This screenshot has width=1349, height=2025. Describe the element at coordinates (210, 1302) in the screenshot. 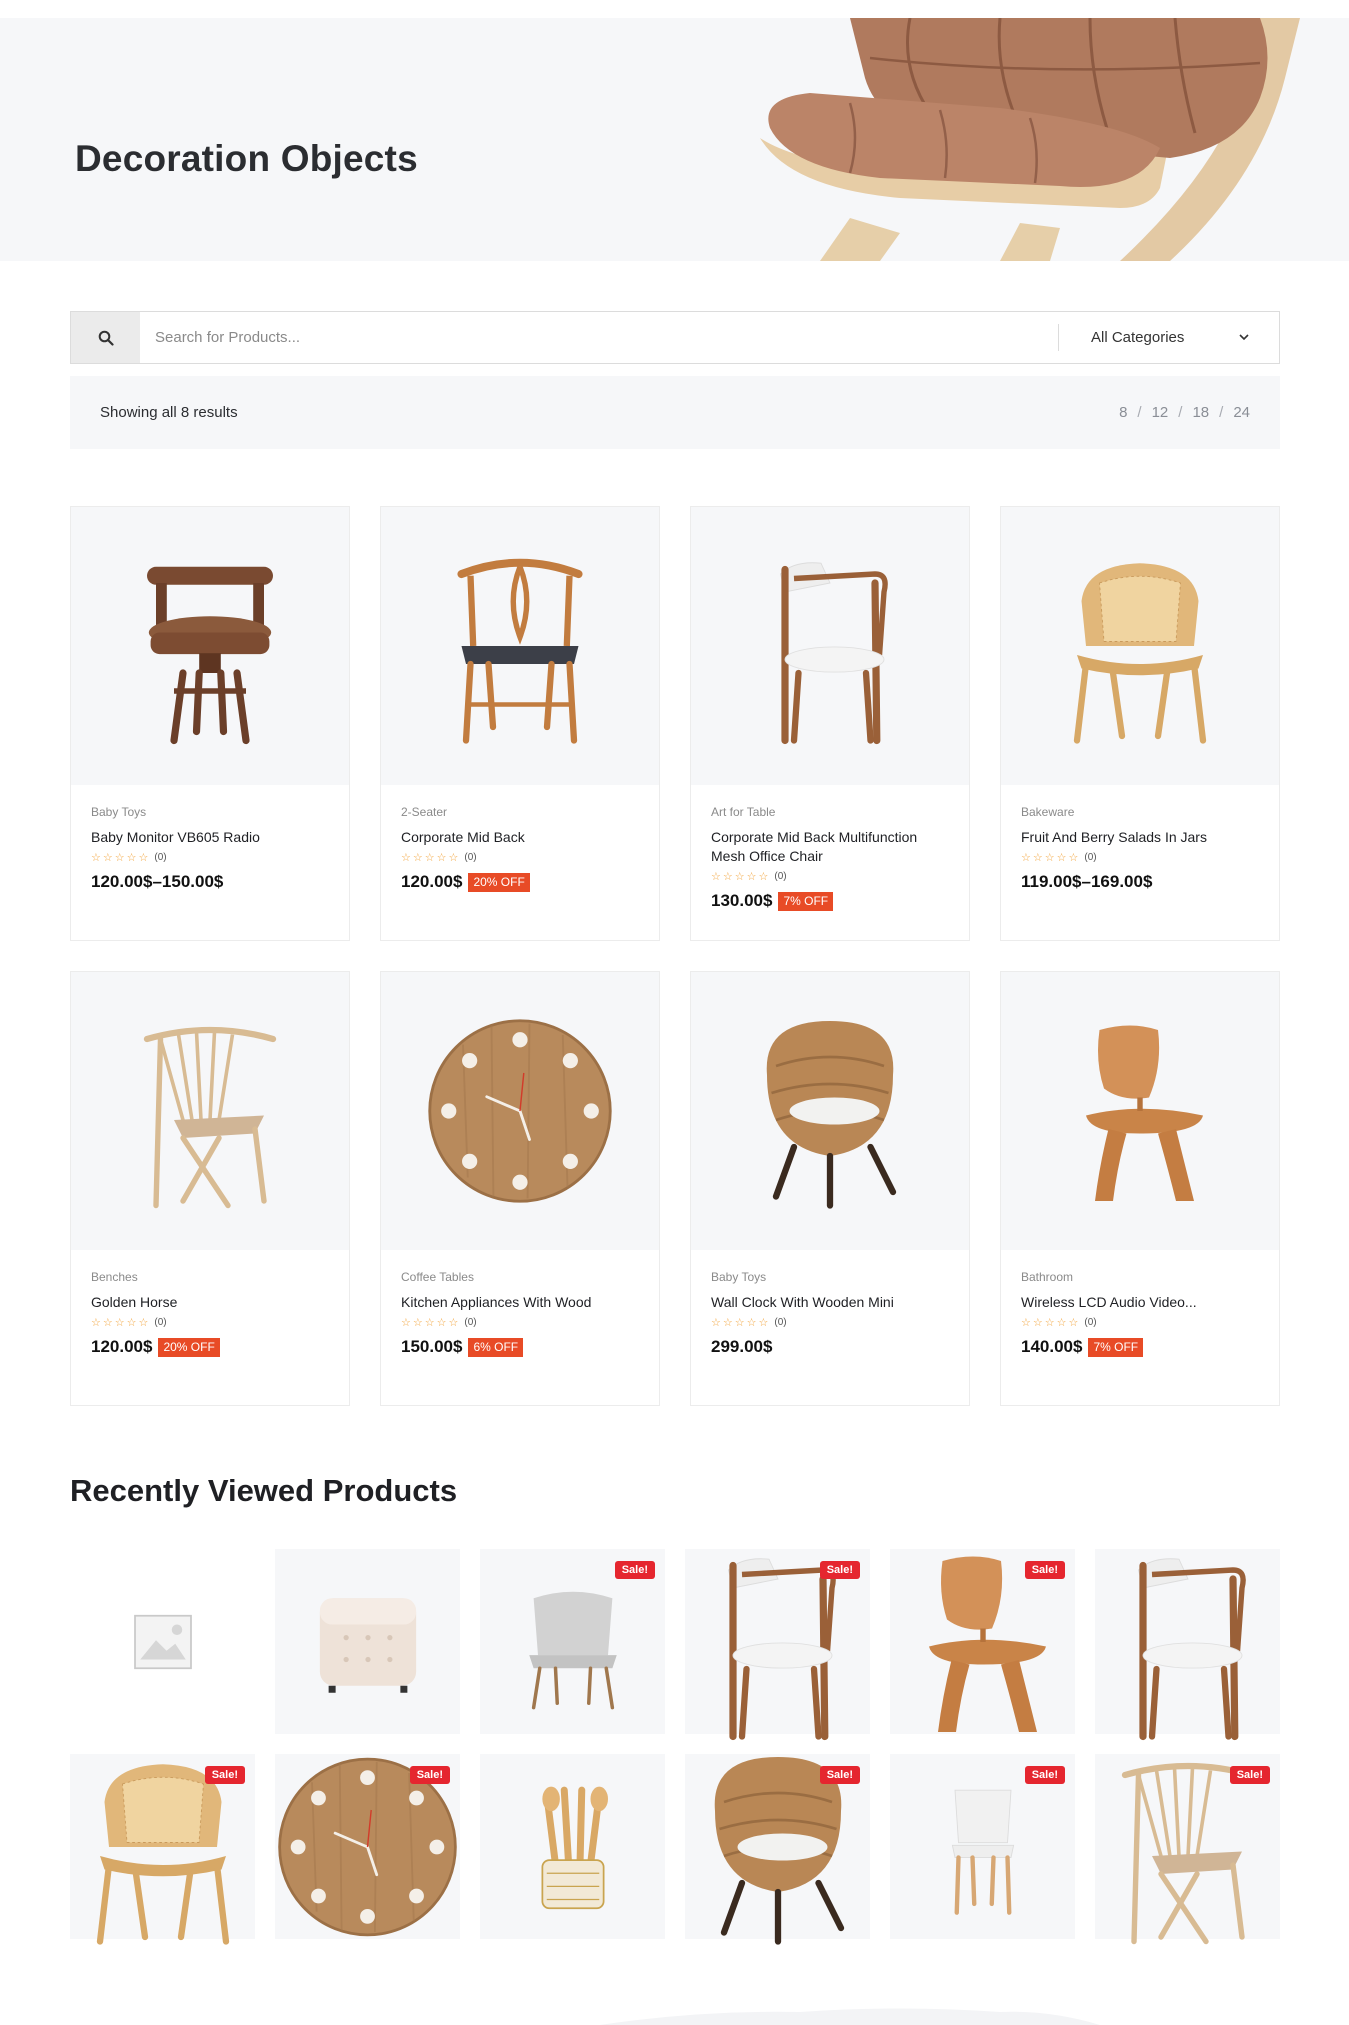

I see `product-title: Golden Horse` at that location.